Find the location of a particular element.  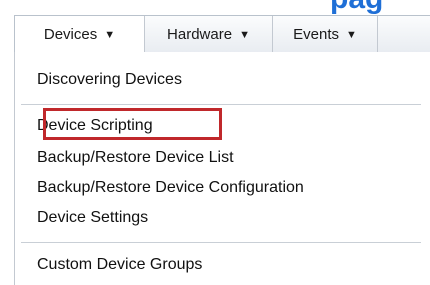

menu-tab-hardware: Hardware ▼ is located at coordinates (209, 34).